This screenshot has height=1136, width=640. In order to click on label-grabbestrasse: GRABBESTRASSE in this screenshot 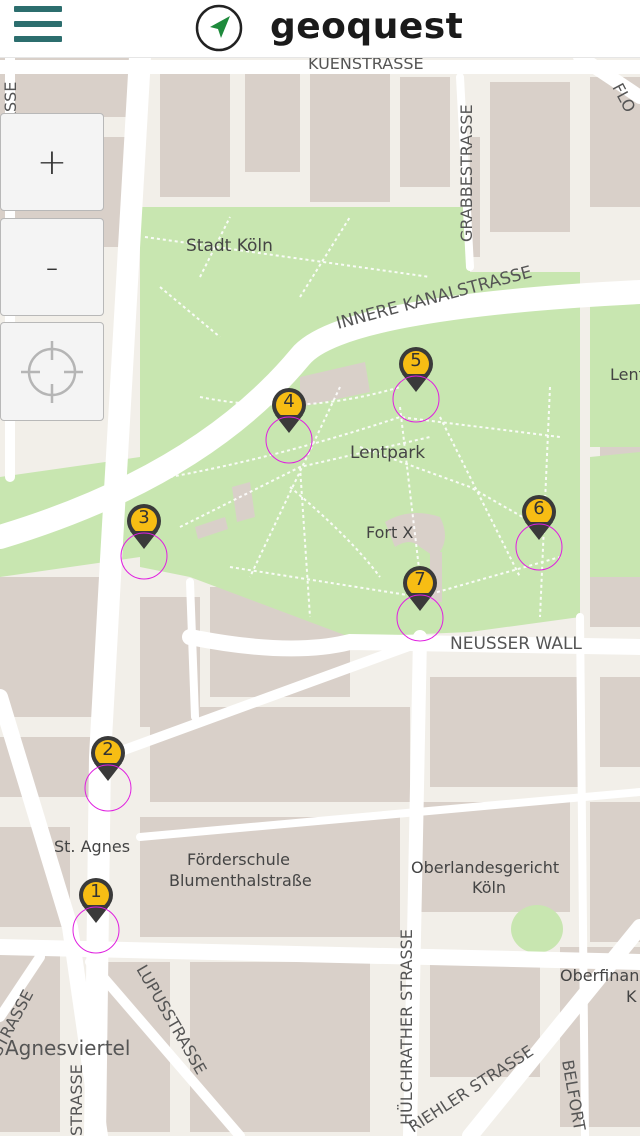, I will do `click(466, 173)`.